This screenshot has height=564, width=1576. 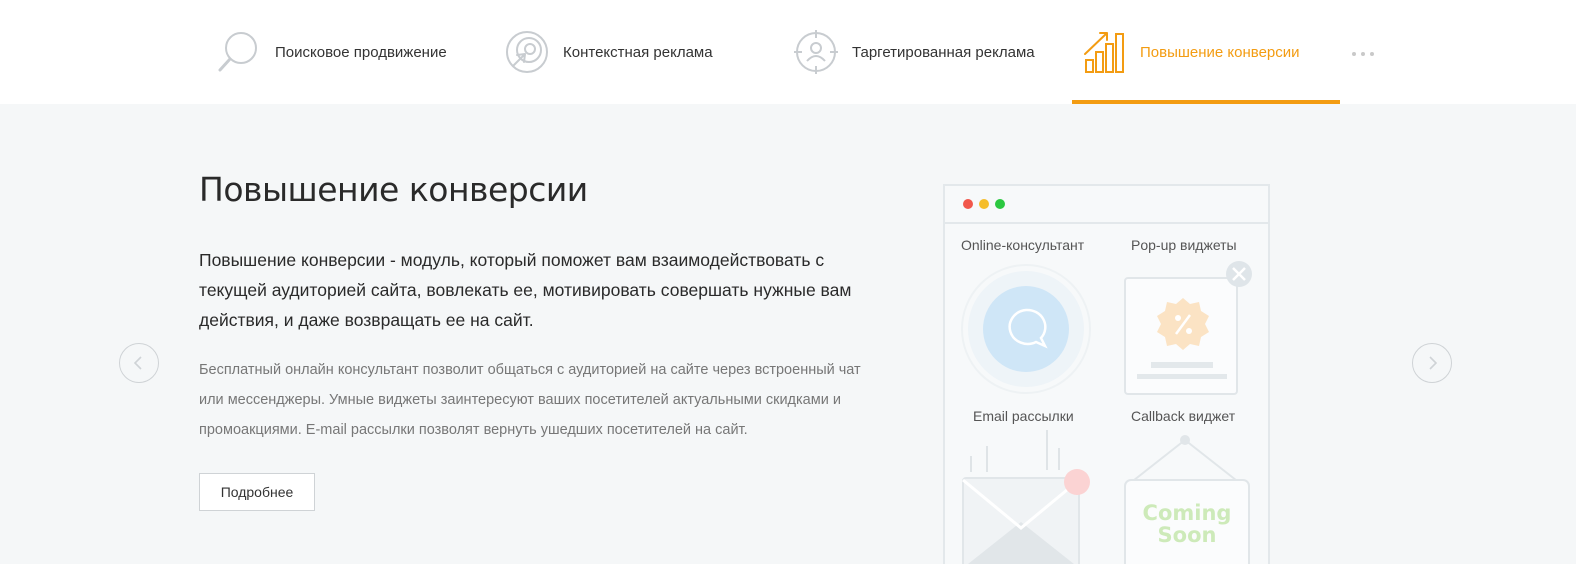 I want to click on growth-chart-icon, so click(x=1104, y=52).